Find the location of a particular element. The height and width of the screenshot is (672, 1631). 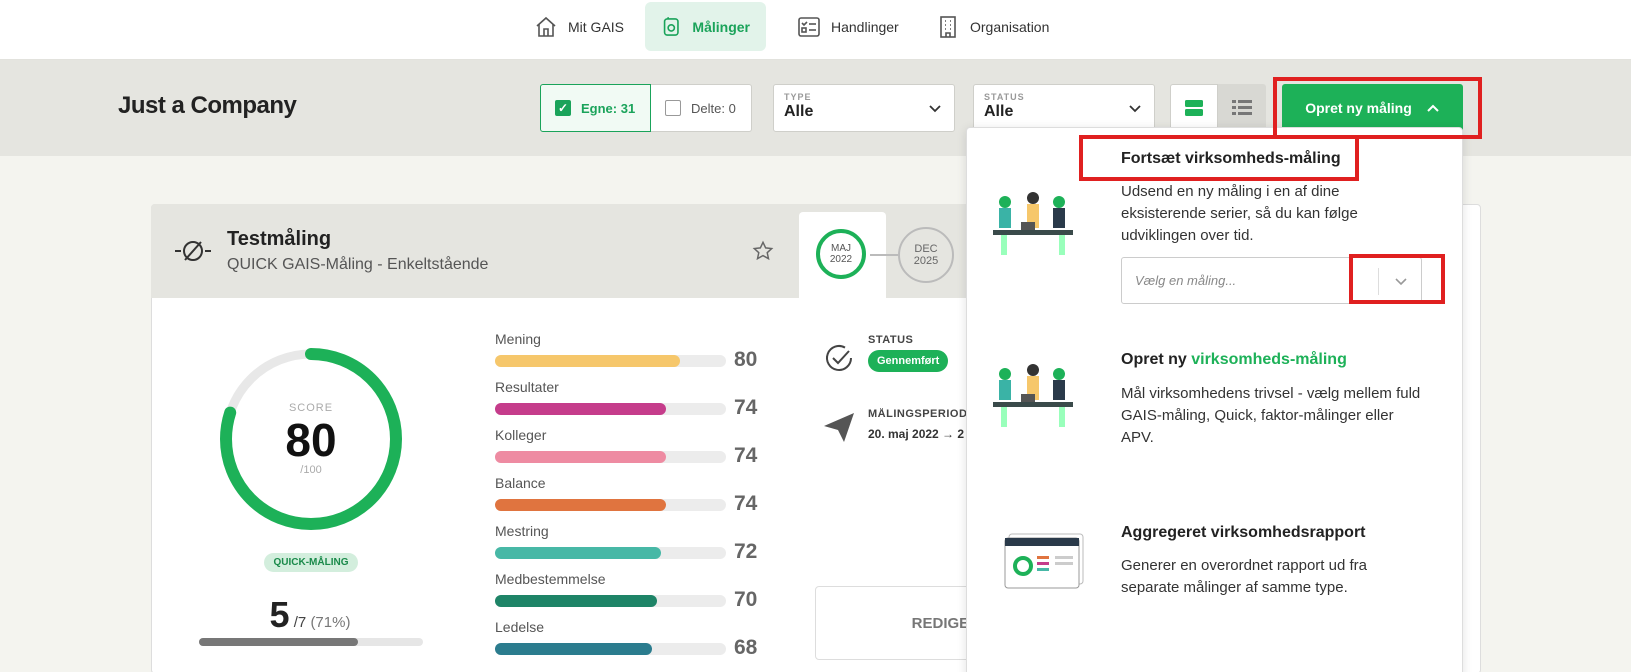

status-badge: Gennemført is located at coordinates (908, 361).